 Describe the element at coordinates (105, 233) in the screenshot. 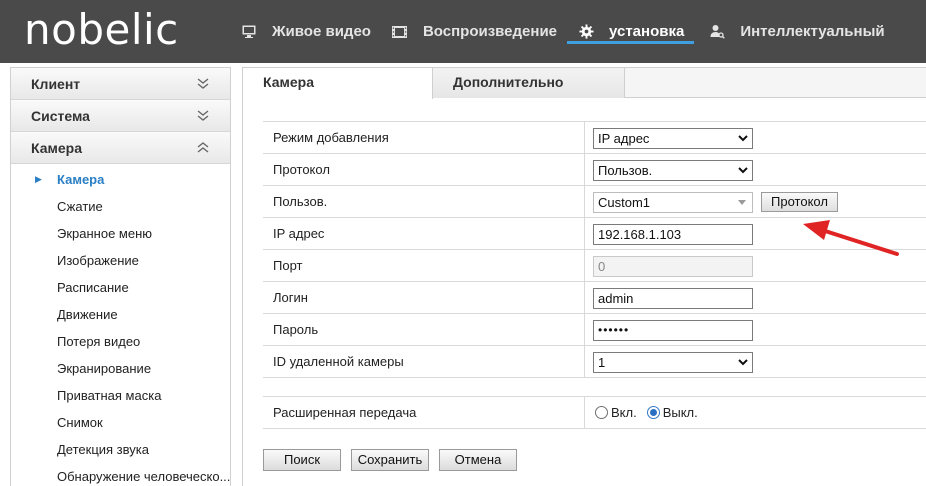

I see `sidebar-item-label: Экранное меню` at that location.